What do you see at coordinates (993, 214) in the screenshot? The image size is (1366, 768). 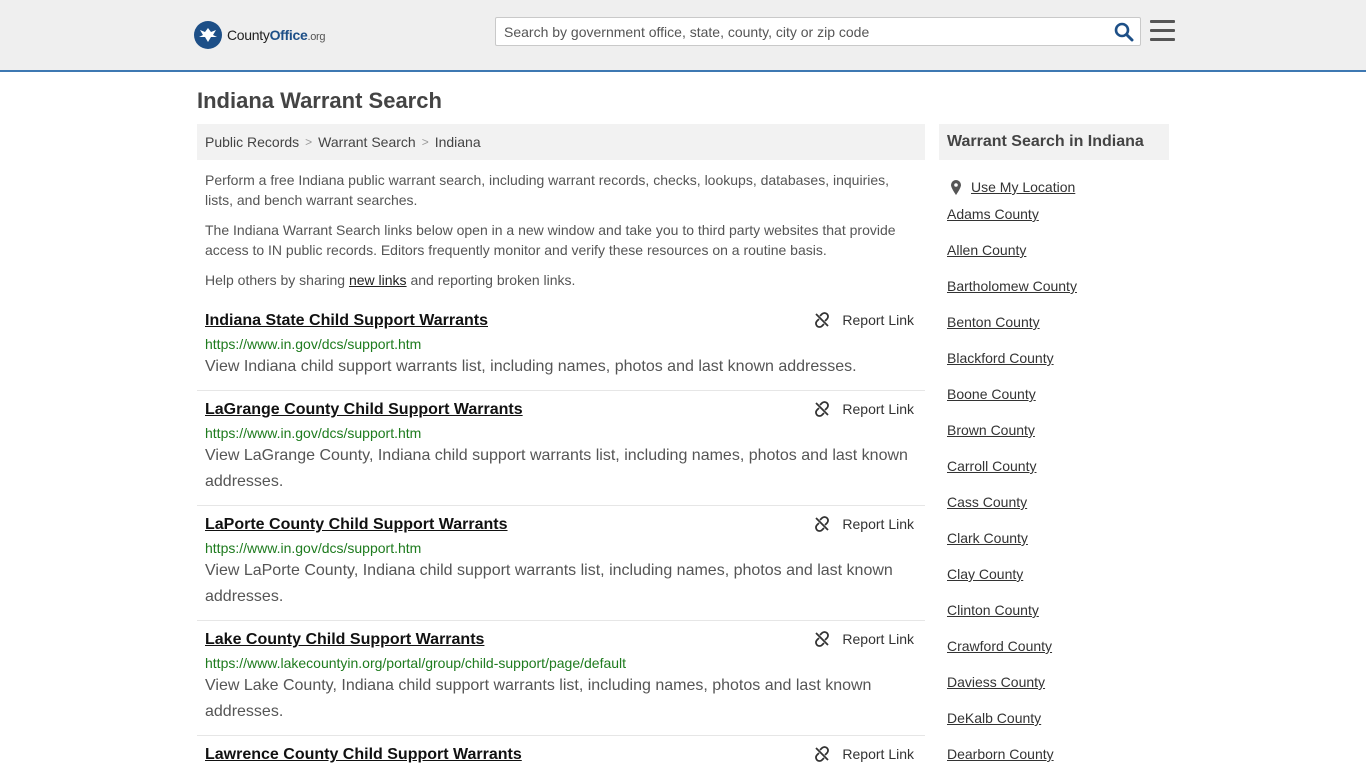 I see `county-link: Adams County` at bounding box center [993, 214].